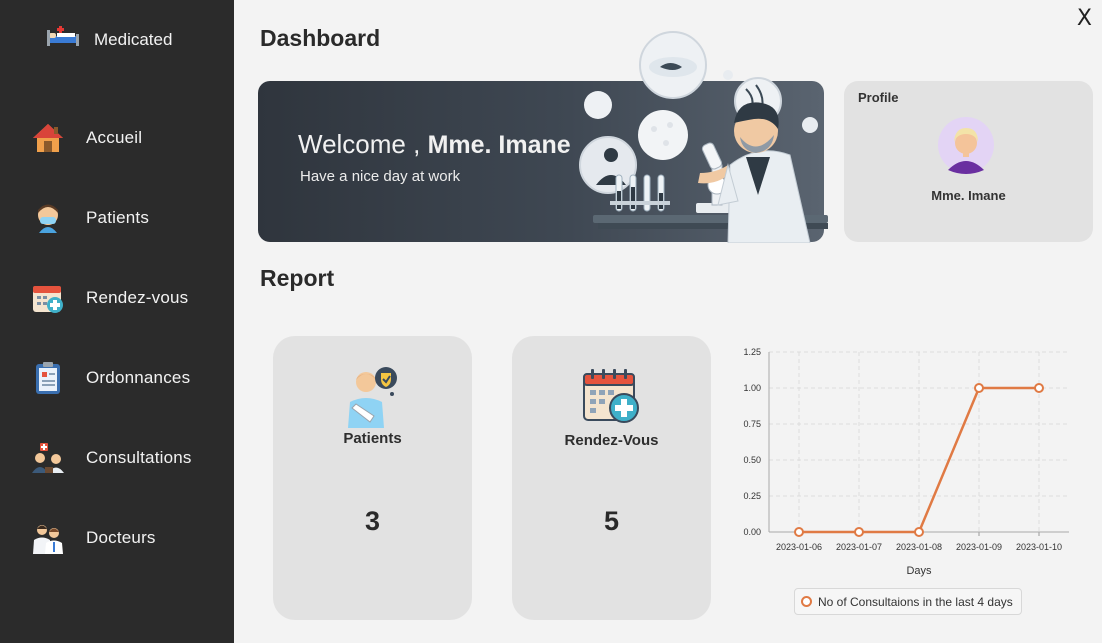 The height and width of the screenshot is (643, 1102). Describe the element at coordinates (48, 138) in the screenshot. I see `home-icon` at that location.